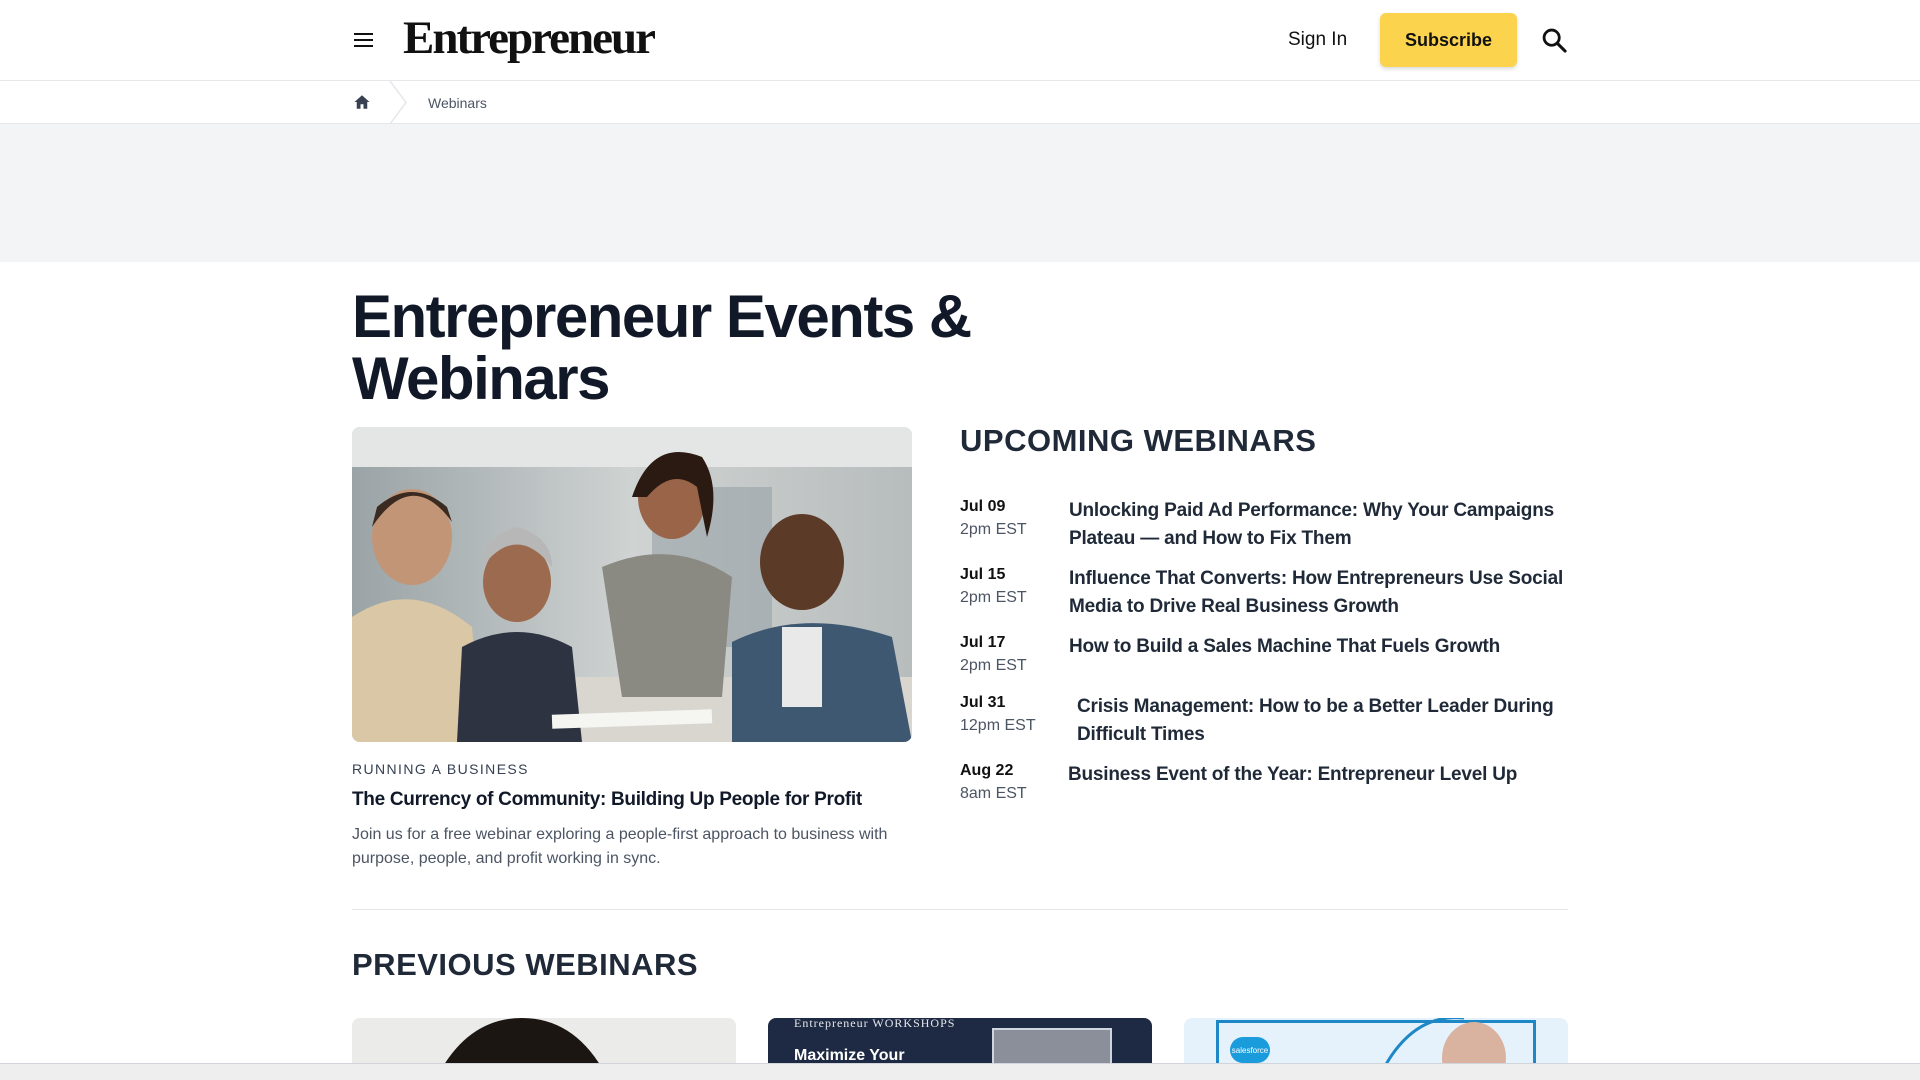 Image resolution: width=1920 pixels, height=1080 pixels. What do you see at coordinates (1554, 40) in the screenshot?
I see `search-icon` at bounding box center [1554, 40].